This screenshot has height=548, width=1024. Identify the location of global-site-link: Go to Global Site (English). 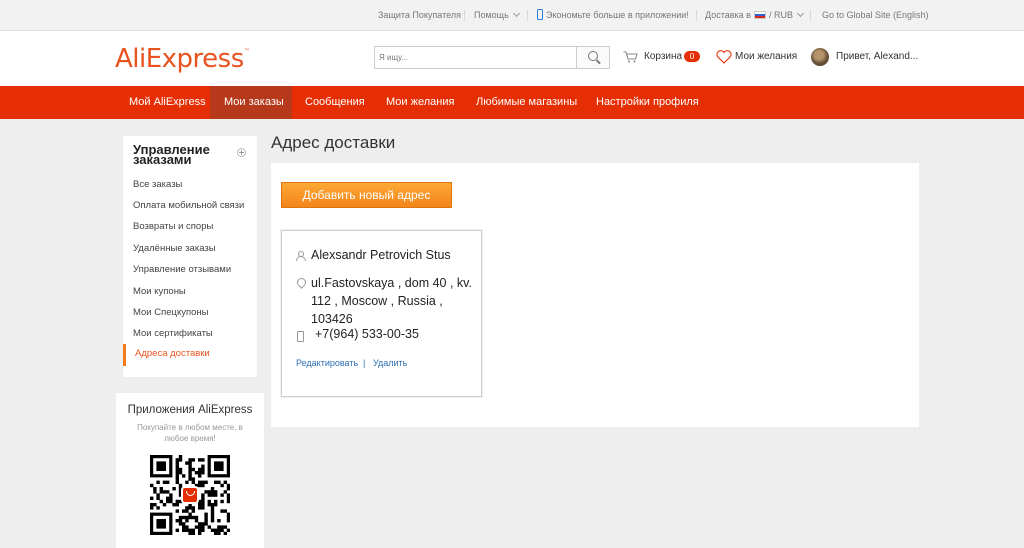
(875, 15).